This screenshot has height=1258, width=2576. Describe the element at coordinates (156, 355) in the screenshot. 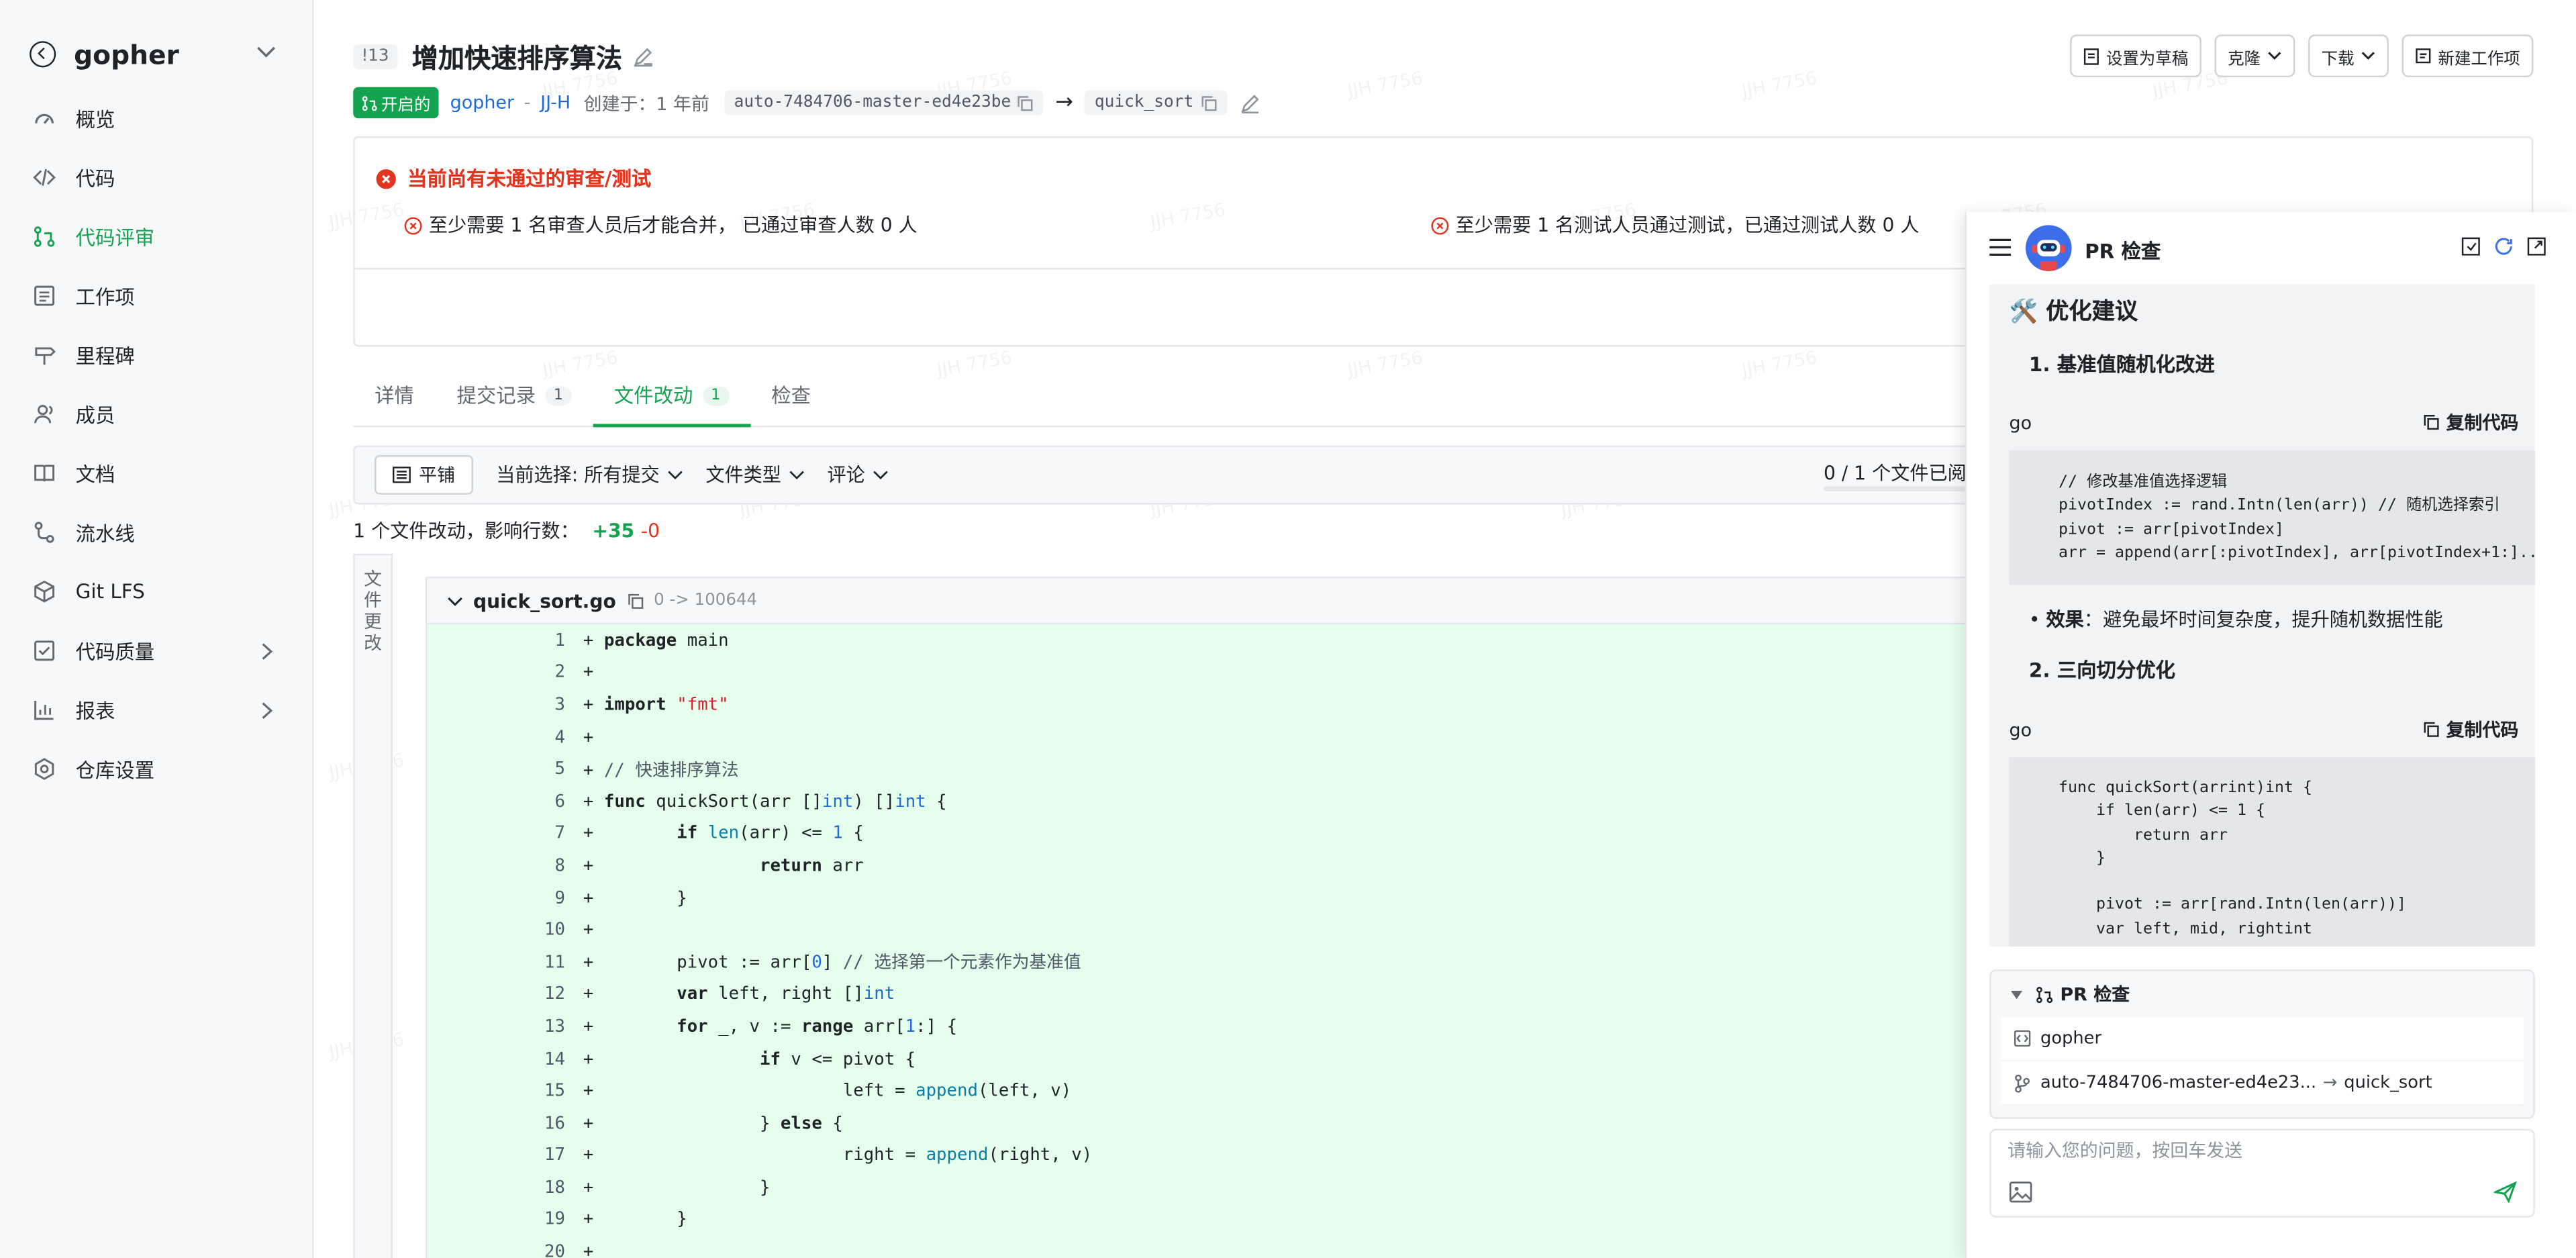

I see `sidebar-item-milestones: 里程碑` at that location.